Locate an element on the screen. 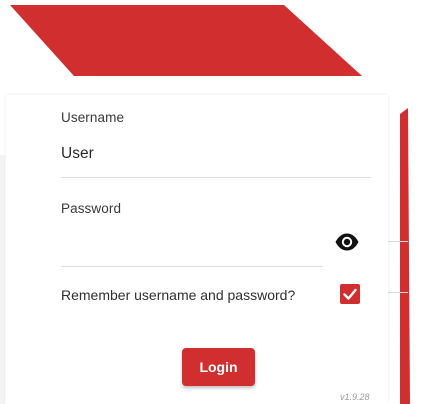 The width and height of the screenshot is (426, 404). header-banner-shape is located at coordinates (186, 40).